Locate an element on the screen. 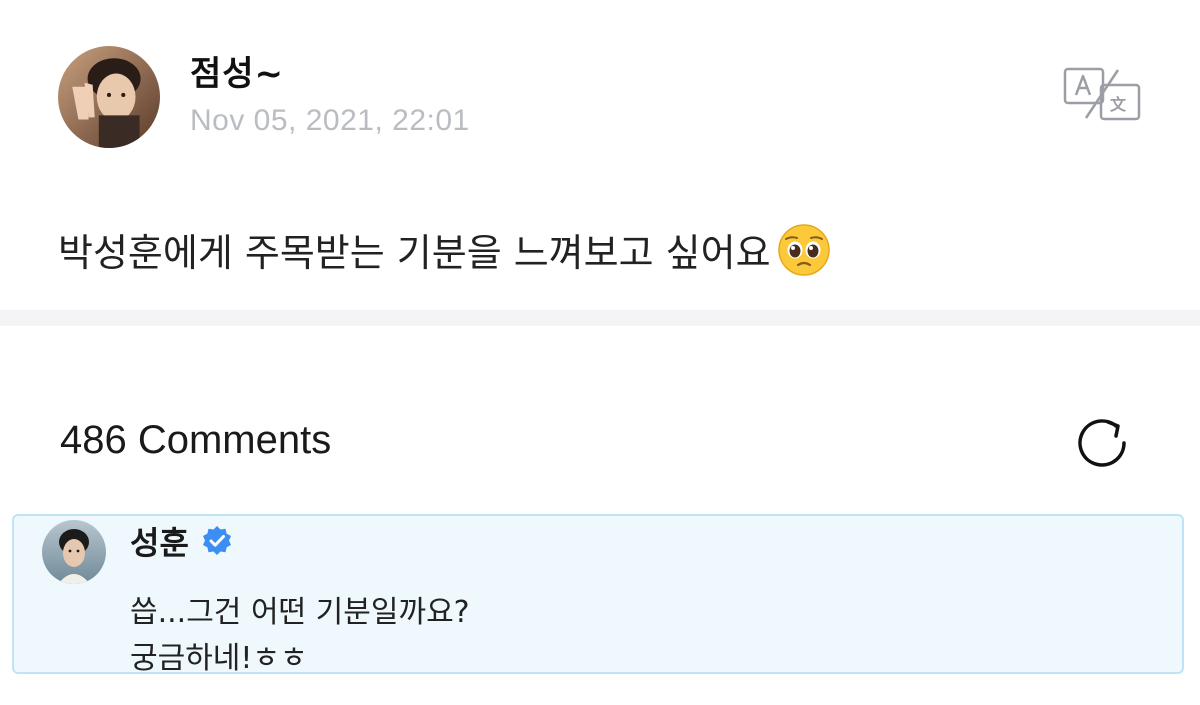 The width and height of the screenshot is (1200, 705). refresh-icon is located at coordinates (1102, 443).